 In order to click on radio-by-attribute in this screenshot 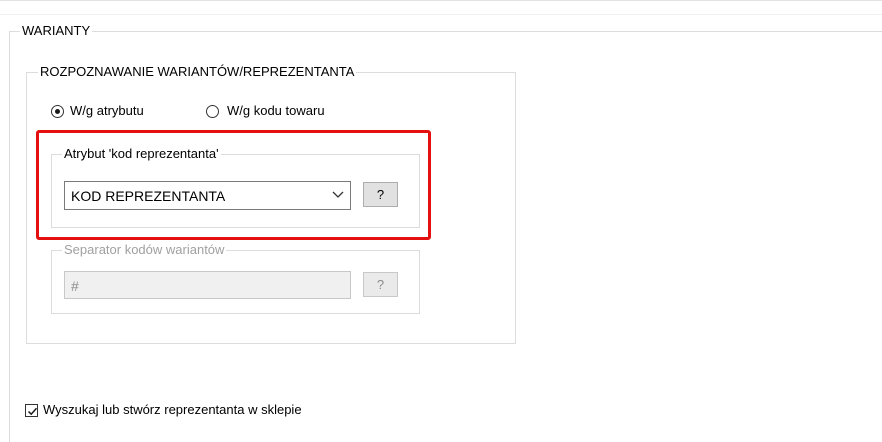, I will do `click(57, 111)`.